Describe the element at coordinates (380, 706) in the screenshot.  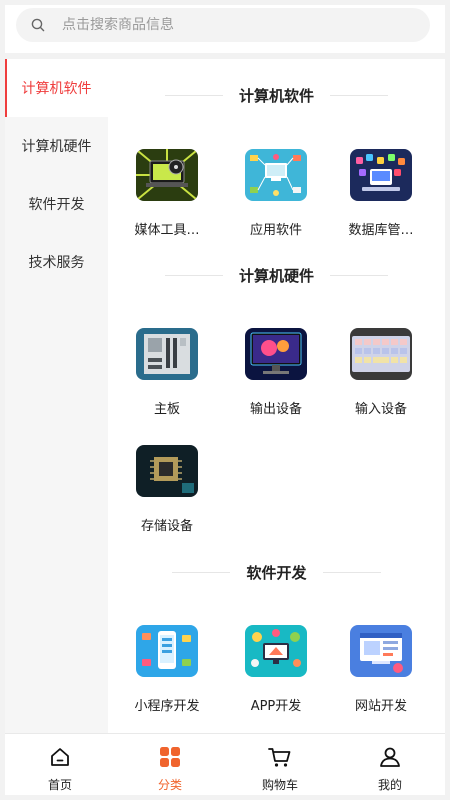
I see `item-label: 网站开发` at that location.